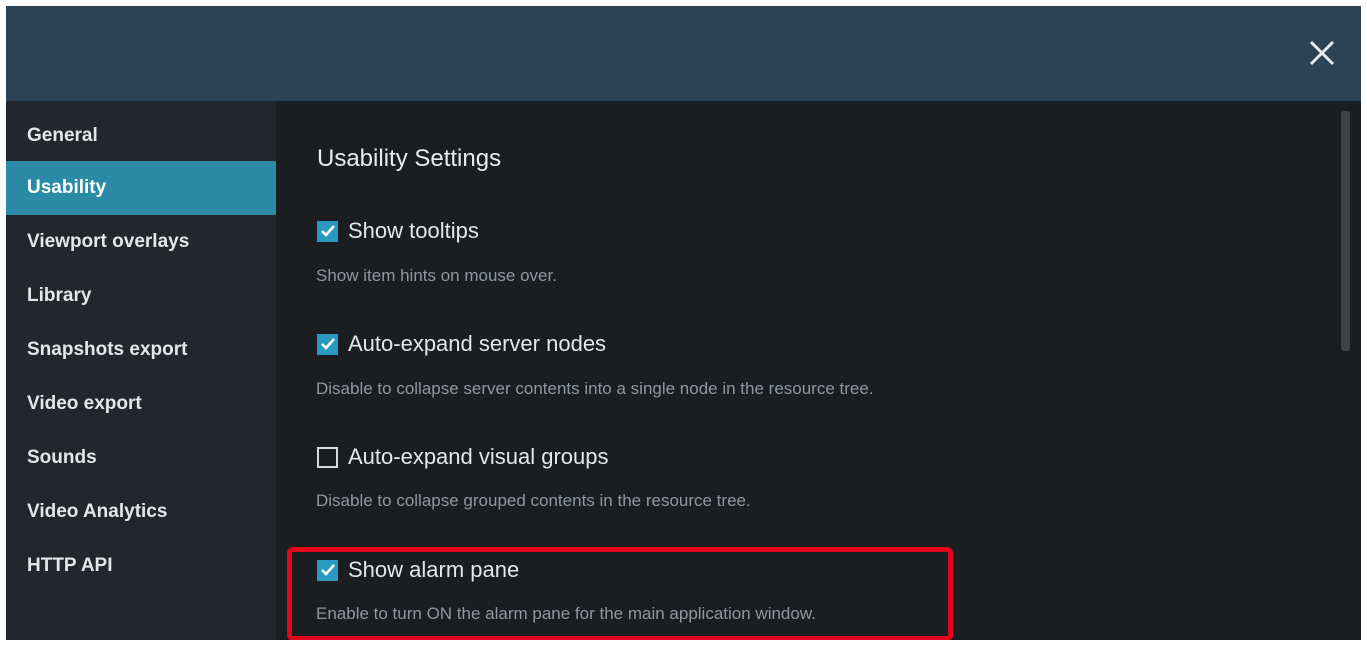 This screenshot has width=1367, height=646. What do you see at coordinates (413, 230) in the screenshot?
I see `option-label: Show tooltips` at bounding box center [413, 230].